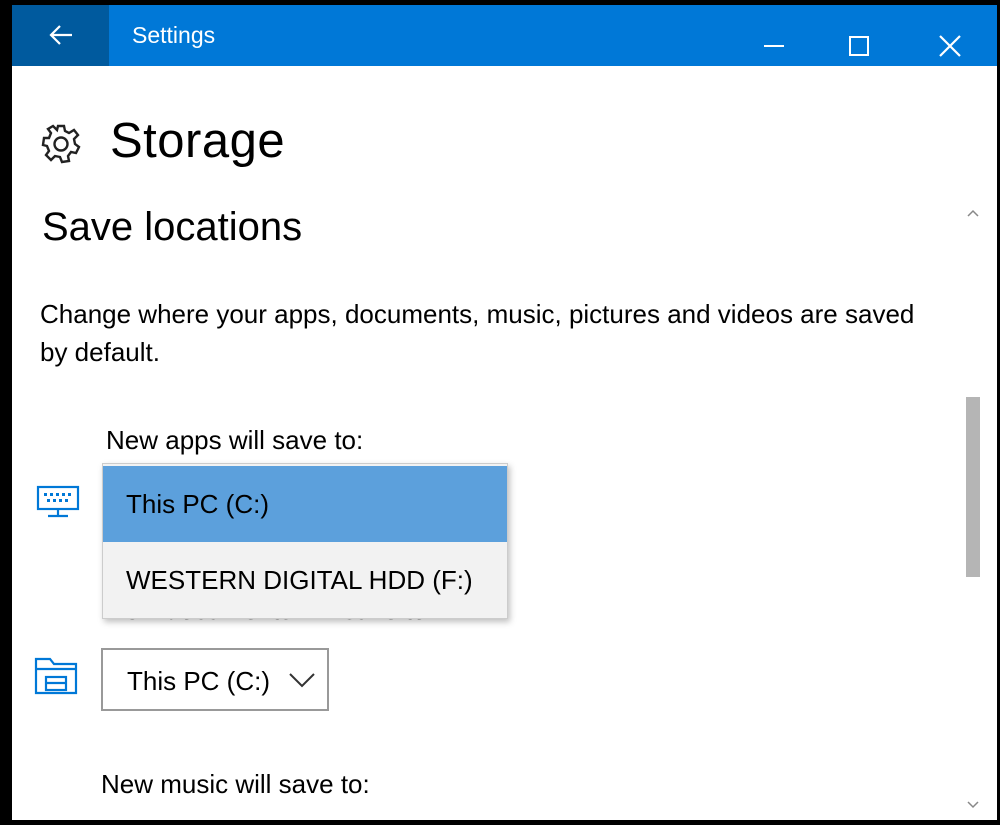 This screenshot has width=1000, height=825. What do you see at coordinates (172, 227) in the screenshot?
I see `section-title: Save locations` at bounding box center [172, 227].